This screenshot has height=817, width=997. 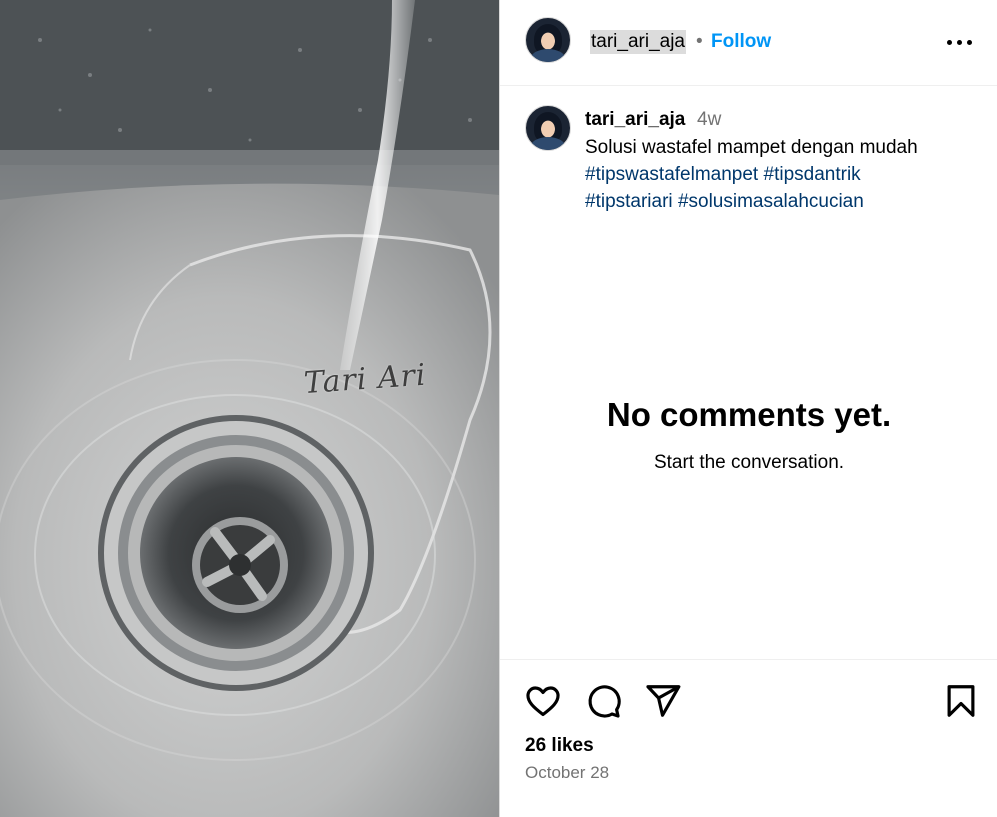 What do you see at coordinates (960, 42) in the screenshot?
I see `more-options-icon` at bounding box center [960, 42].